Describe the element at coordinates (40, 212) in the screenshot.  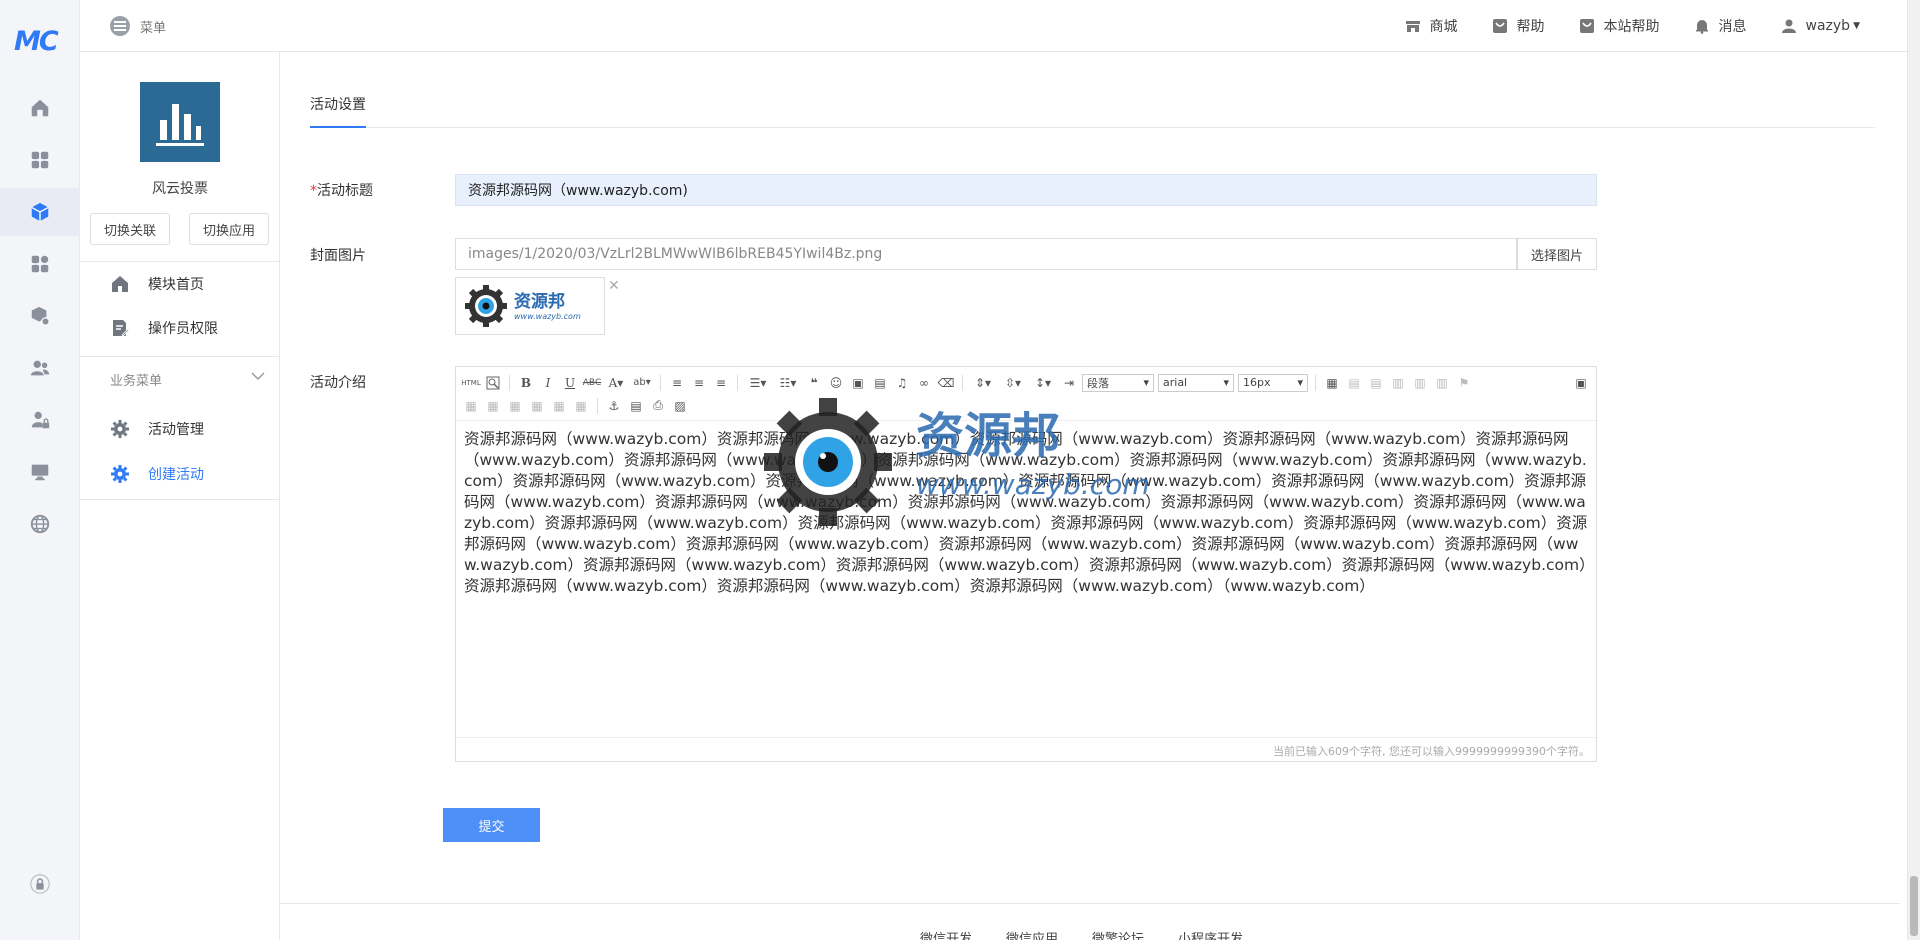
I see `rail-module-icon` at that location.